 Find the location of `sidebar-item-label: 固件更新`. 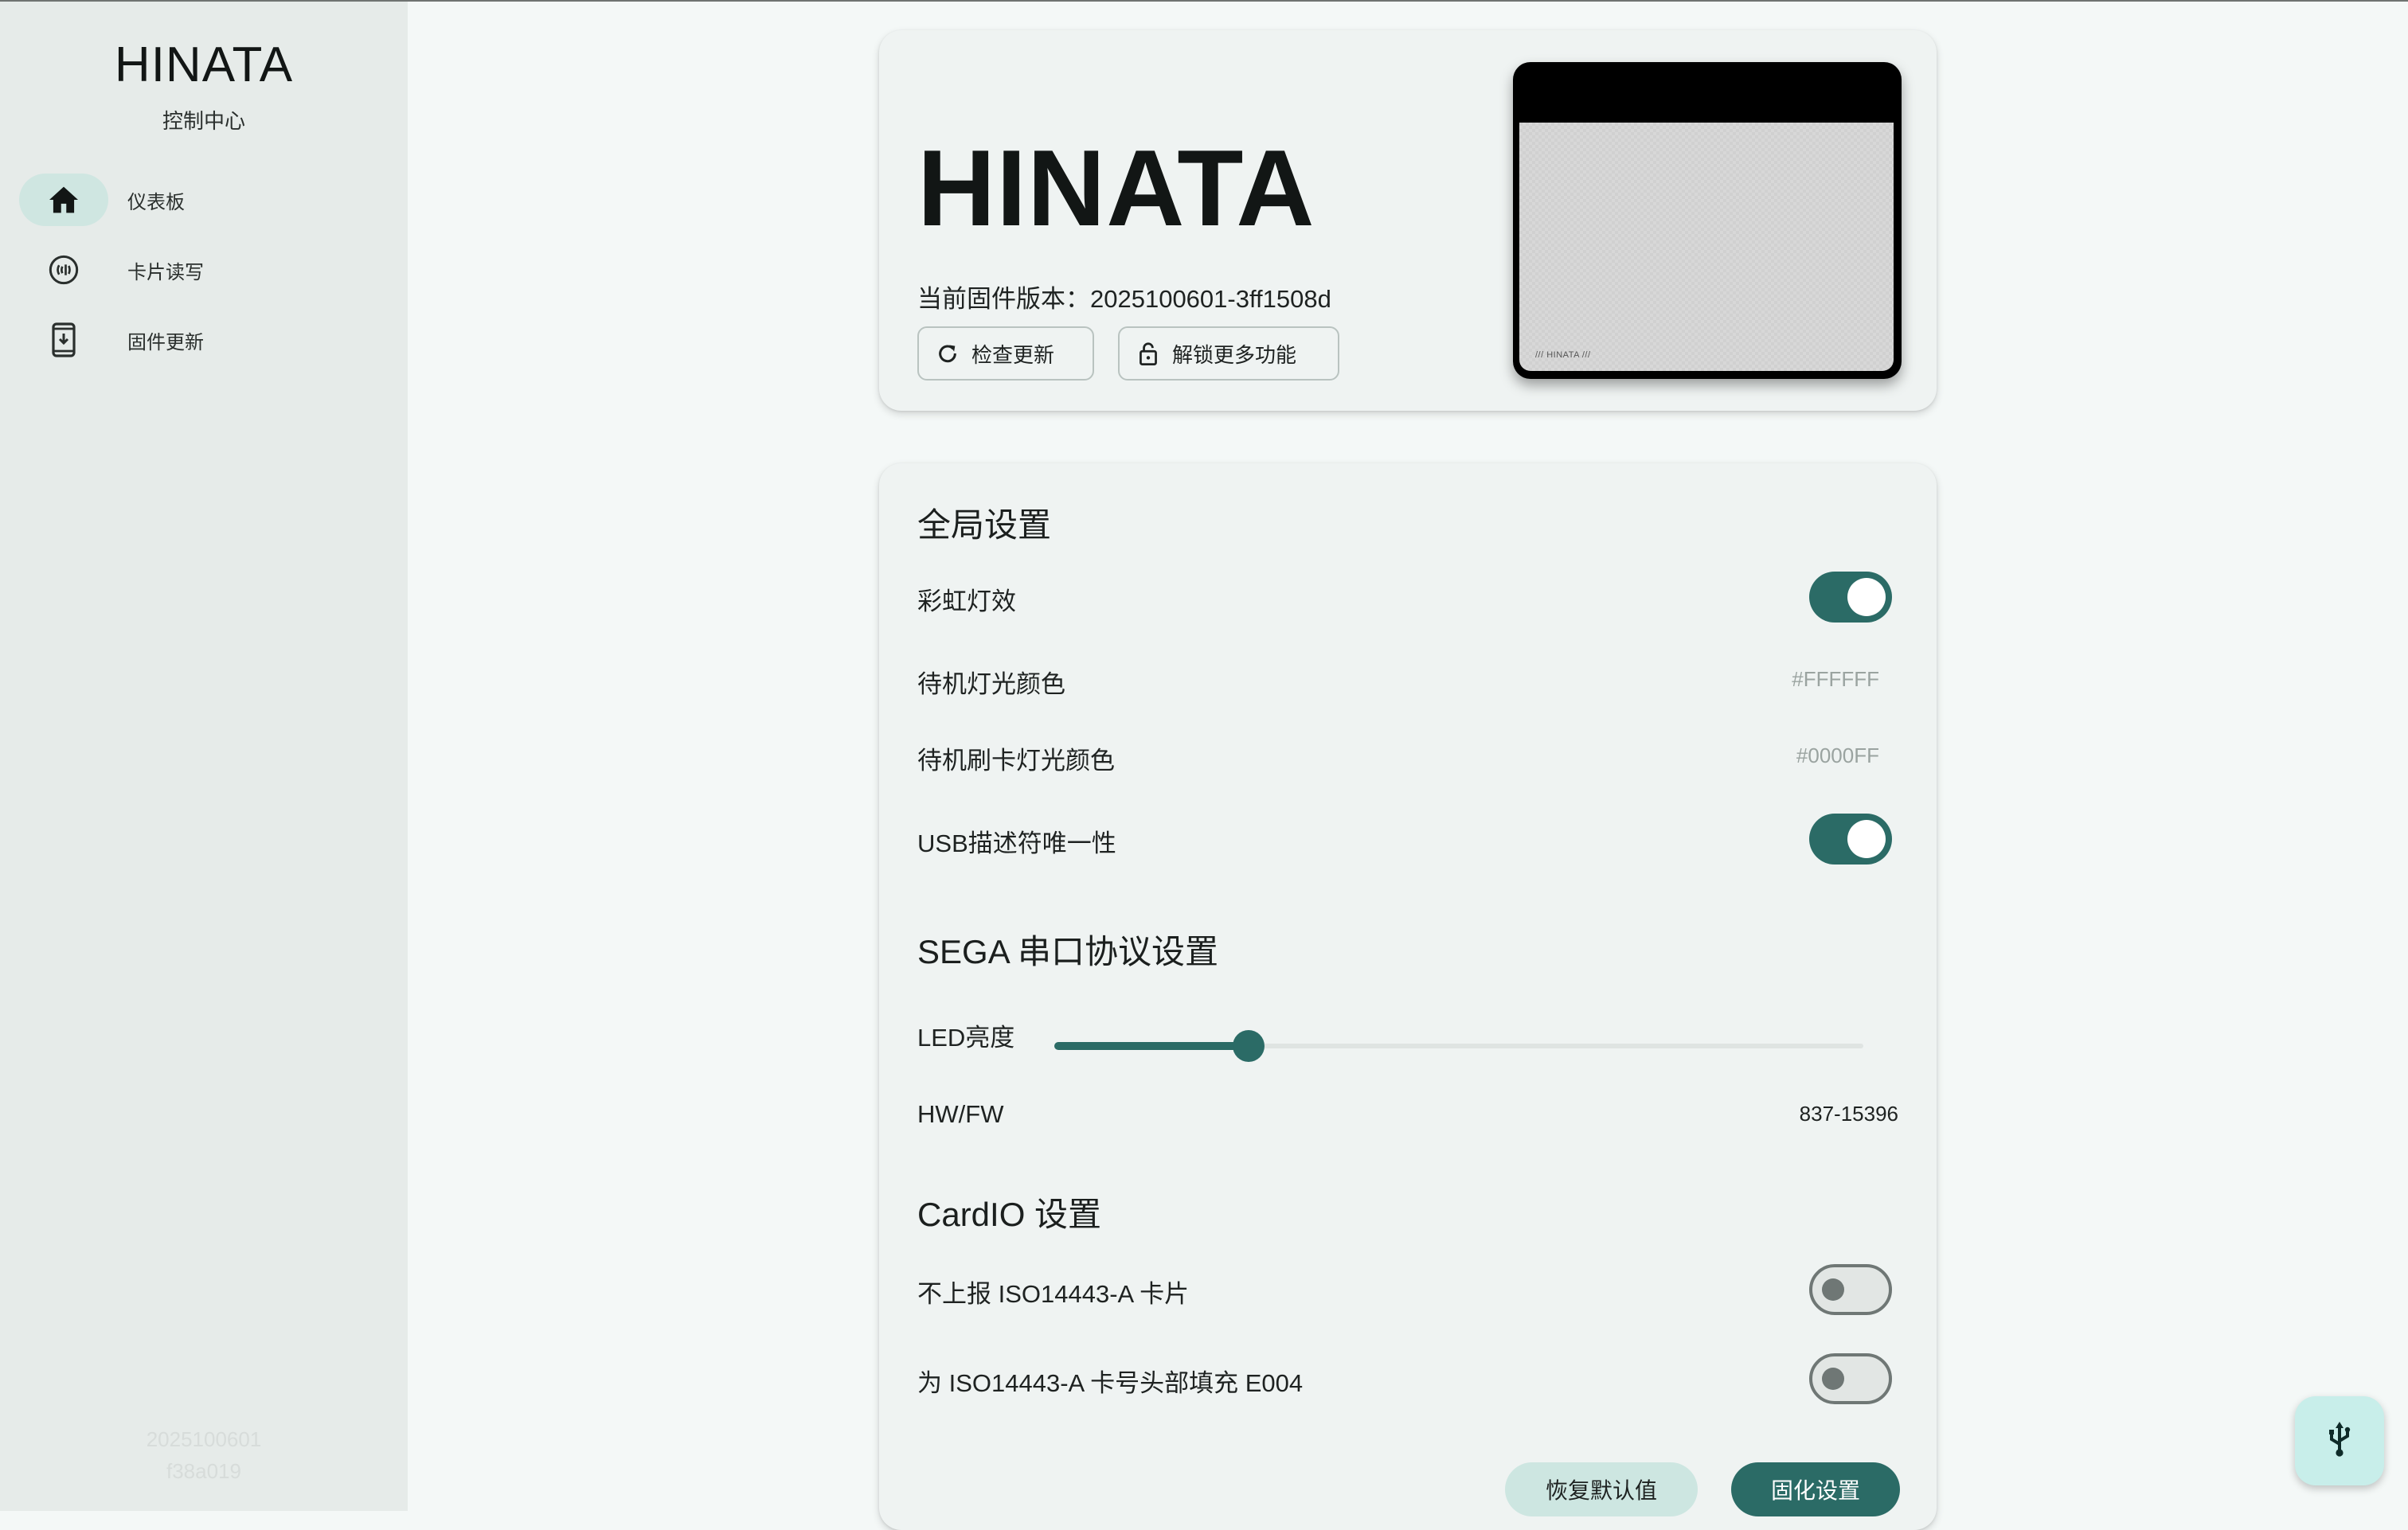

sidebar-item-label: 固件更新 is located at coordinates (165, 342).